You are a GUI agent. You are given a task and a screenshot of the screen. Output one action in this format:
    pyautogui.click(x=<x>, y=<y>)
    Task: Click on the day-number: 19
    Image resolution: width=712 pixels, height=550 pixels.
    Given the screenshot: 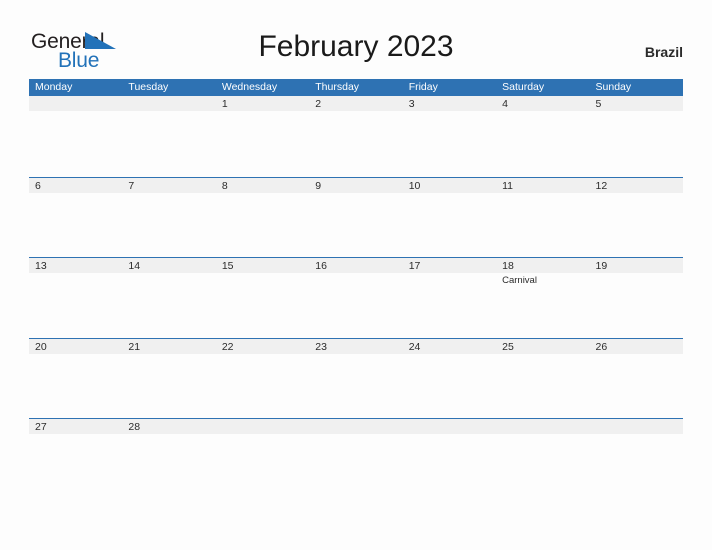 What is the action you would take?
    pyautogui.click(x=601, y=266)
    